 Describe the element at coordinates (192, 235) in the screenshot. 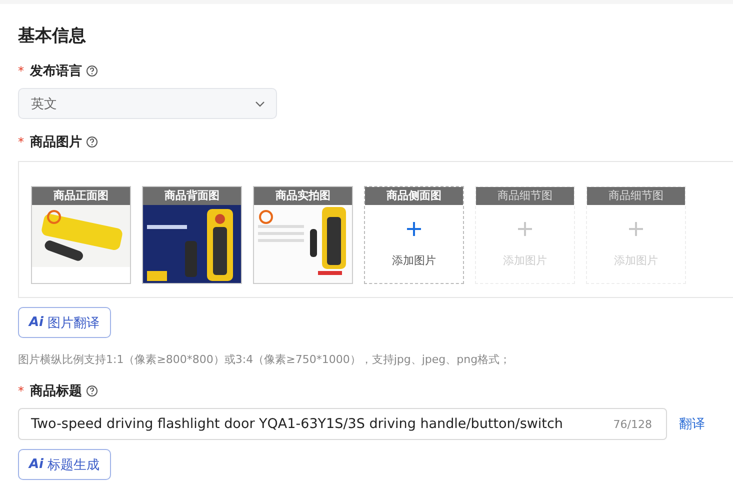

I see `image-slot: 商品背面图` at that location.